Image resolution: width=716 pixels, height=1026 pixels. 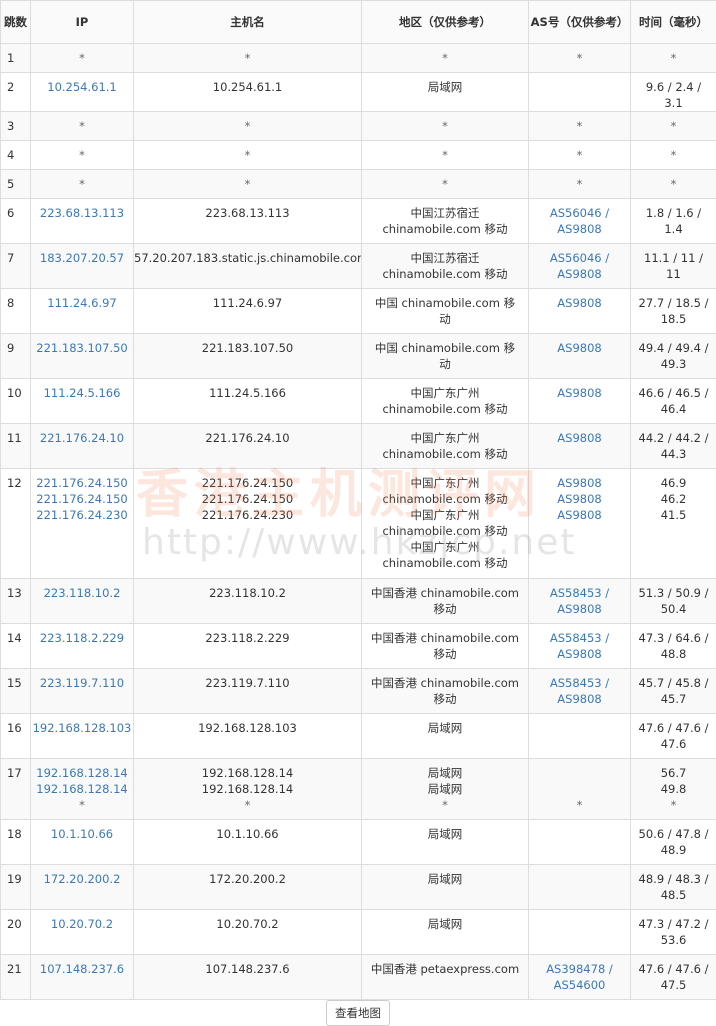 What do you see at coordinates (673, 311) in the screenshot?
I see `latency-text: 27.7 / 18.5 / 18.5` at bounding box center [673, 311].